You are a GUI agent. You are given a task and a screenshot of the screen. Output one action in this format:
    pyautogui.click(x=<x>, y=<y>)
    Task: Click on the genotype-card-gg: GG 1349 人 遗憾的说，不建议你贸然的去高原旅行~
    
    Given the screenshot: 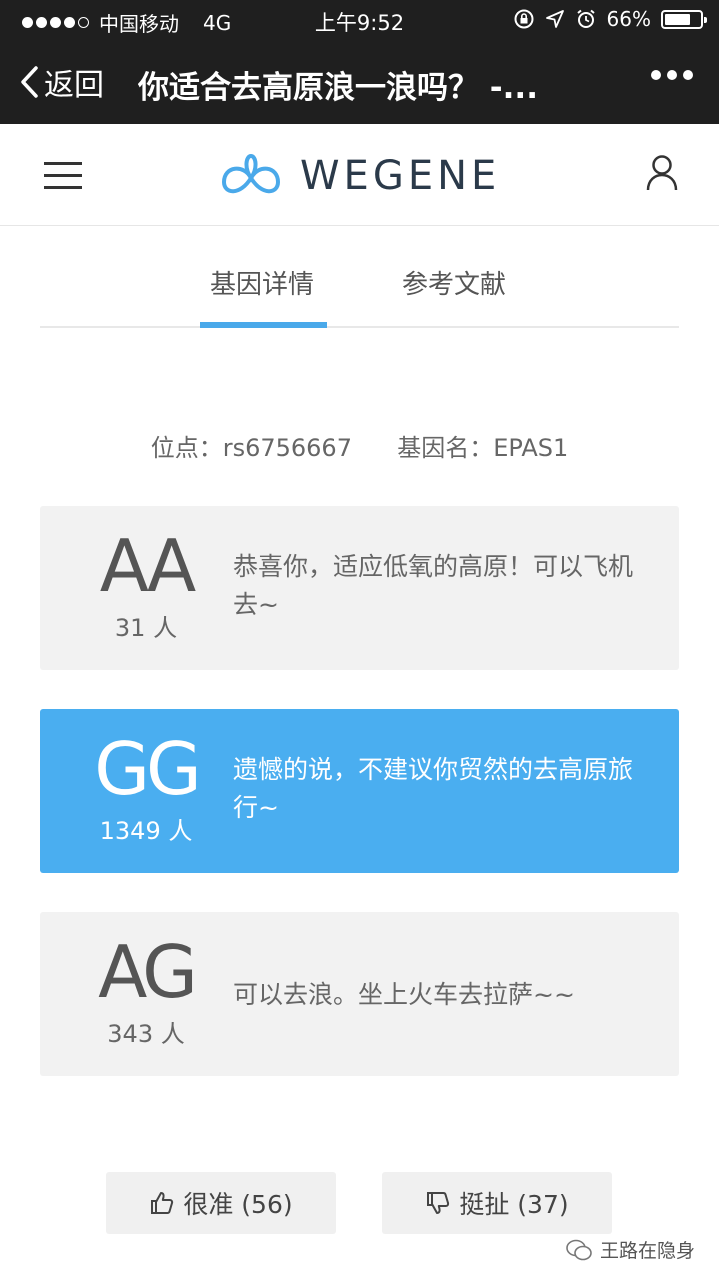 What is the action you would take?
    pyautogui.click(x=359, y=791)
    